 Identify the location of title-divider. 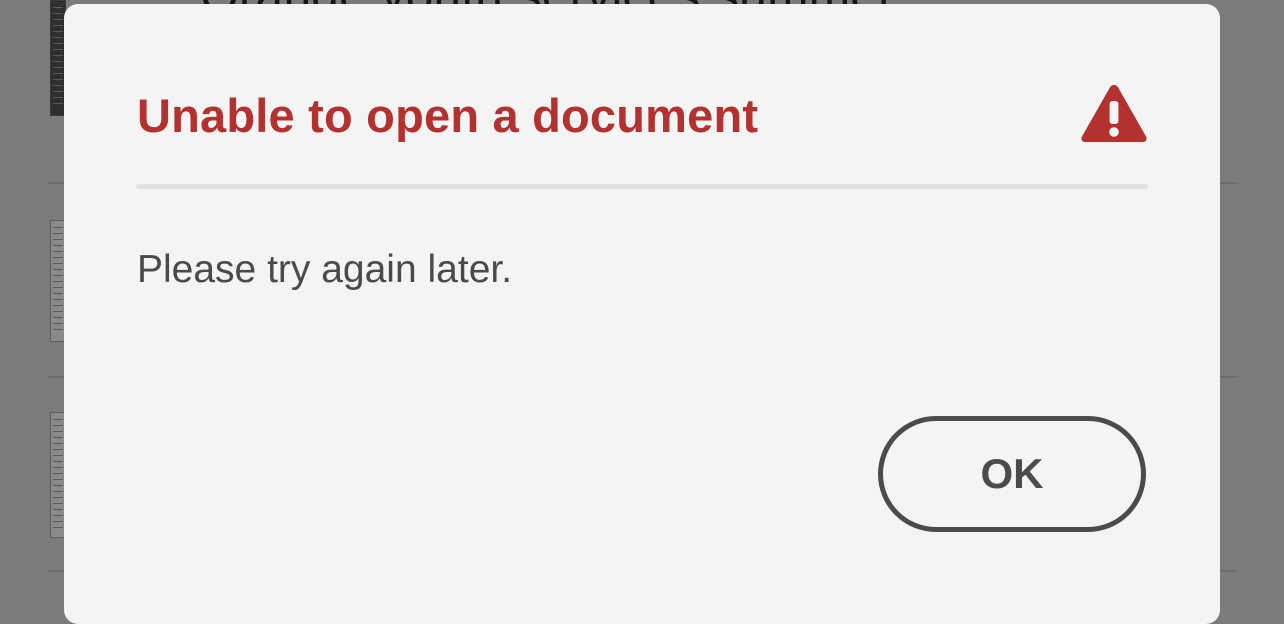
(642, 186).